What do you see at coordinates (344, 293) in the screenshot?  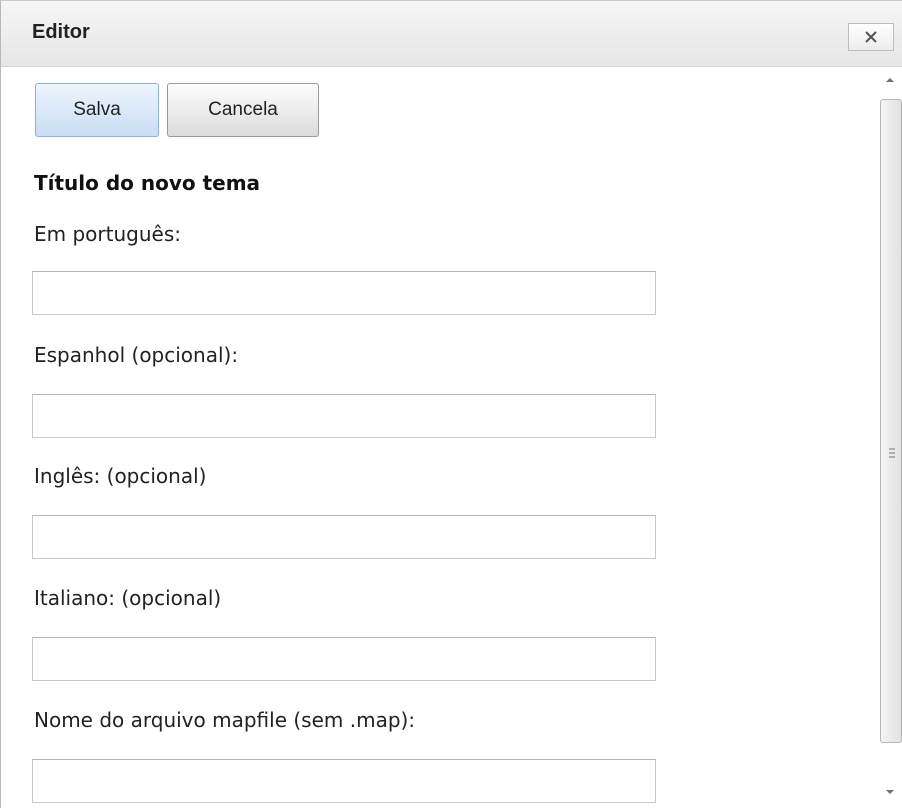 I see `portuguese-title-input` at bounding box center [344, 293].